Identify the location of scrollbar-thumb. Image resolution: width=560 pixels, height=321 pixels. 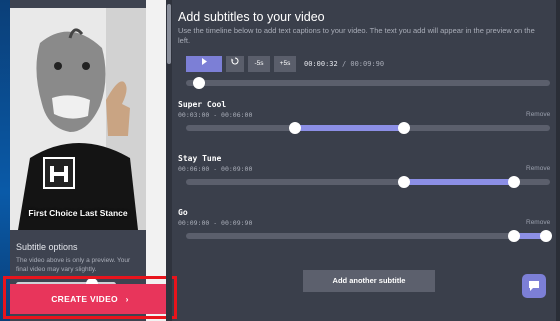
(169, 34).